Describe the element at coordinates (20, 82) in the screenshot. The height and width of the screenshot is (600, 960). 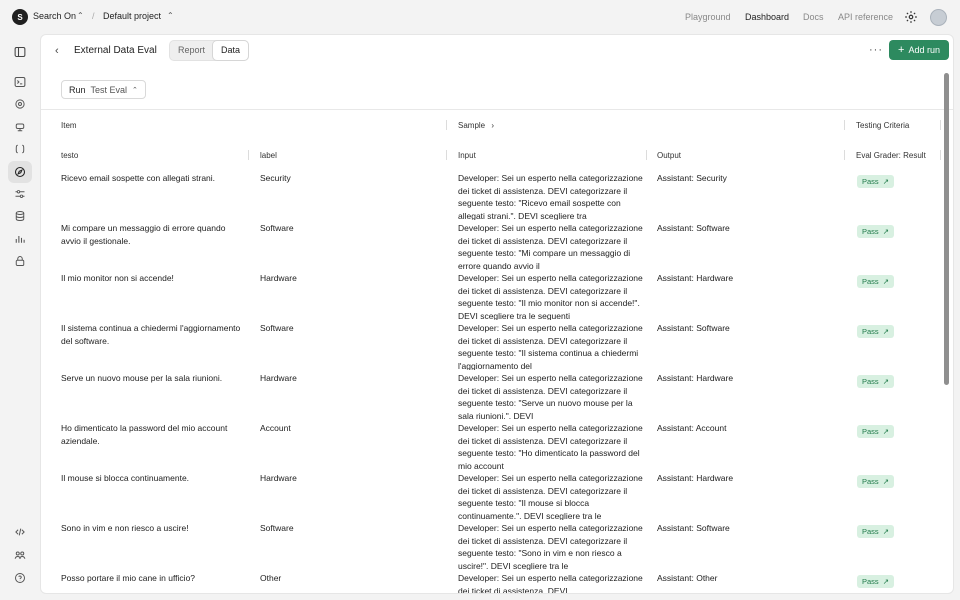
I see `terminal-icon` at that location.